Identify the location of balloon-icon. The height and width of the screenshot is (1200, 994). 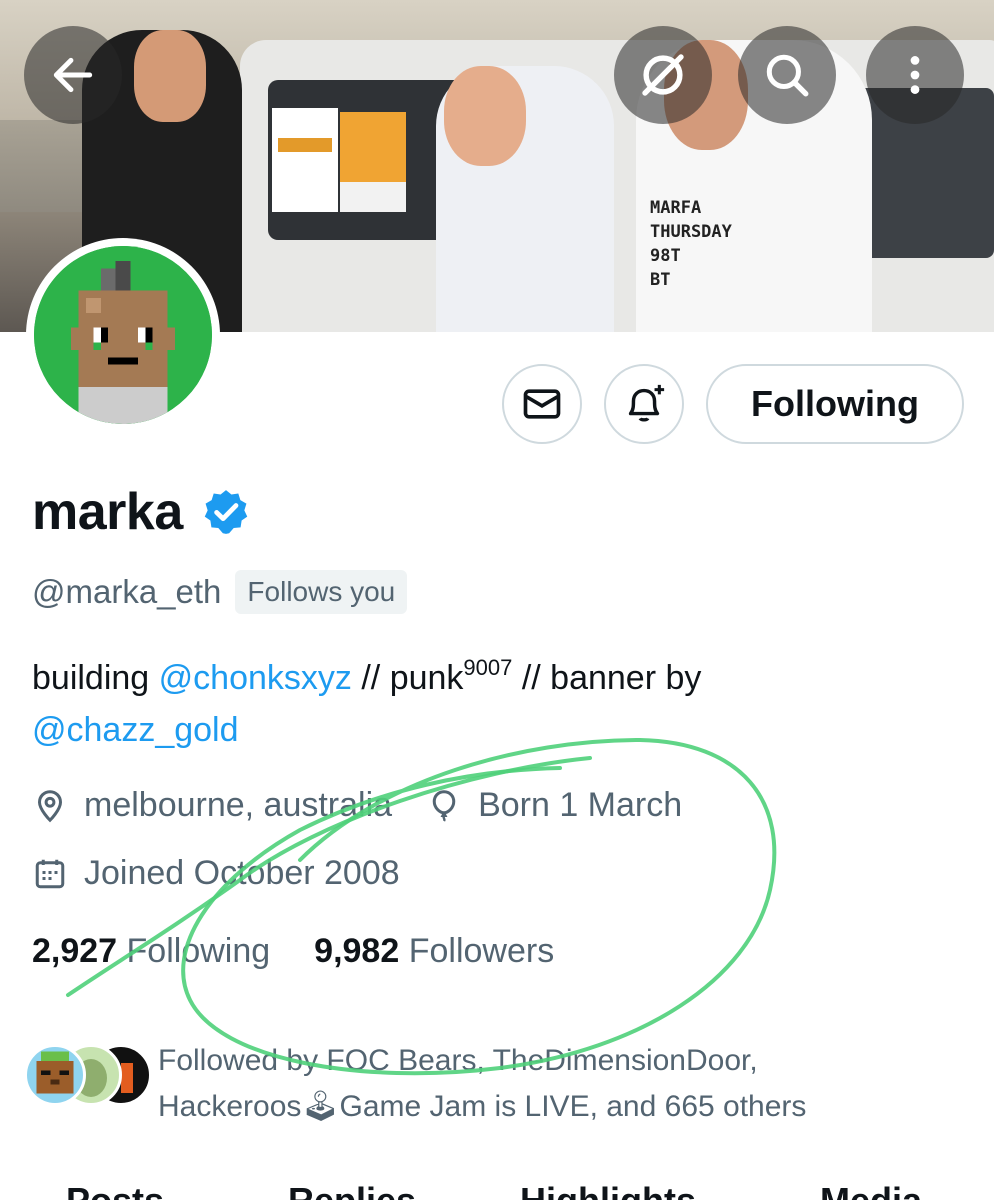
(444, 805).